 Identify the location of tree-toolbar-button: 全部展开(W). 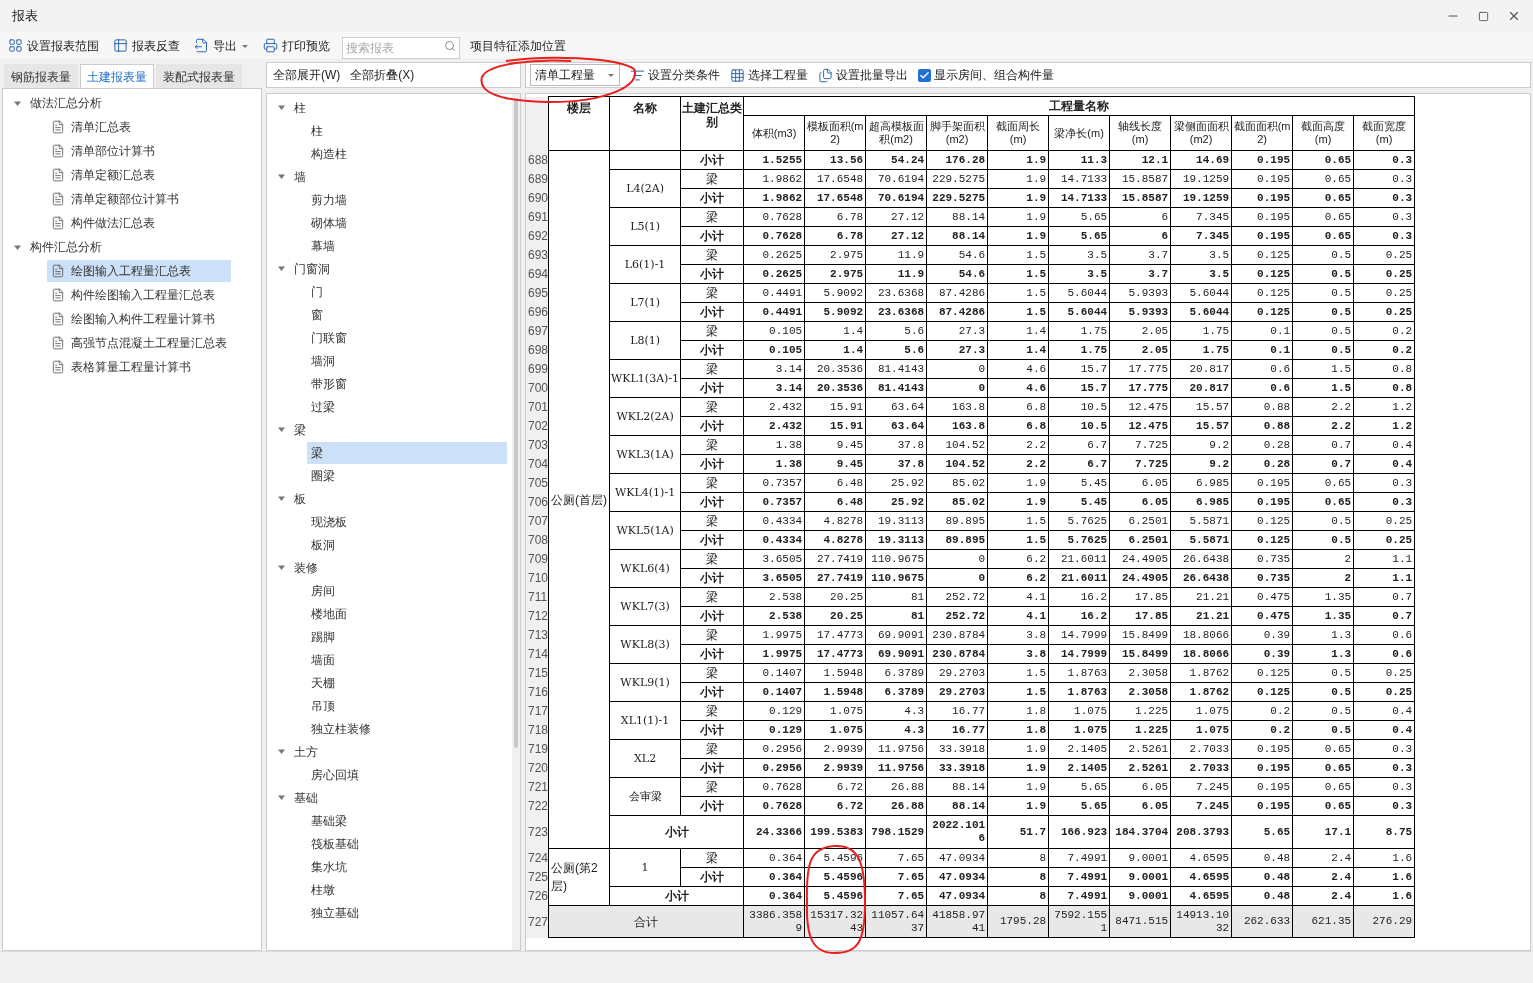
(307, 75).